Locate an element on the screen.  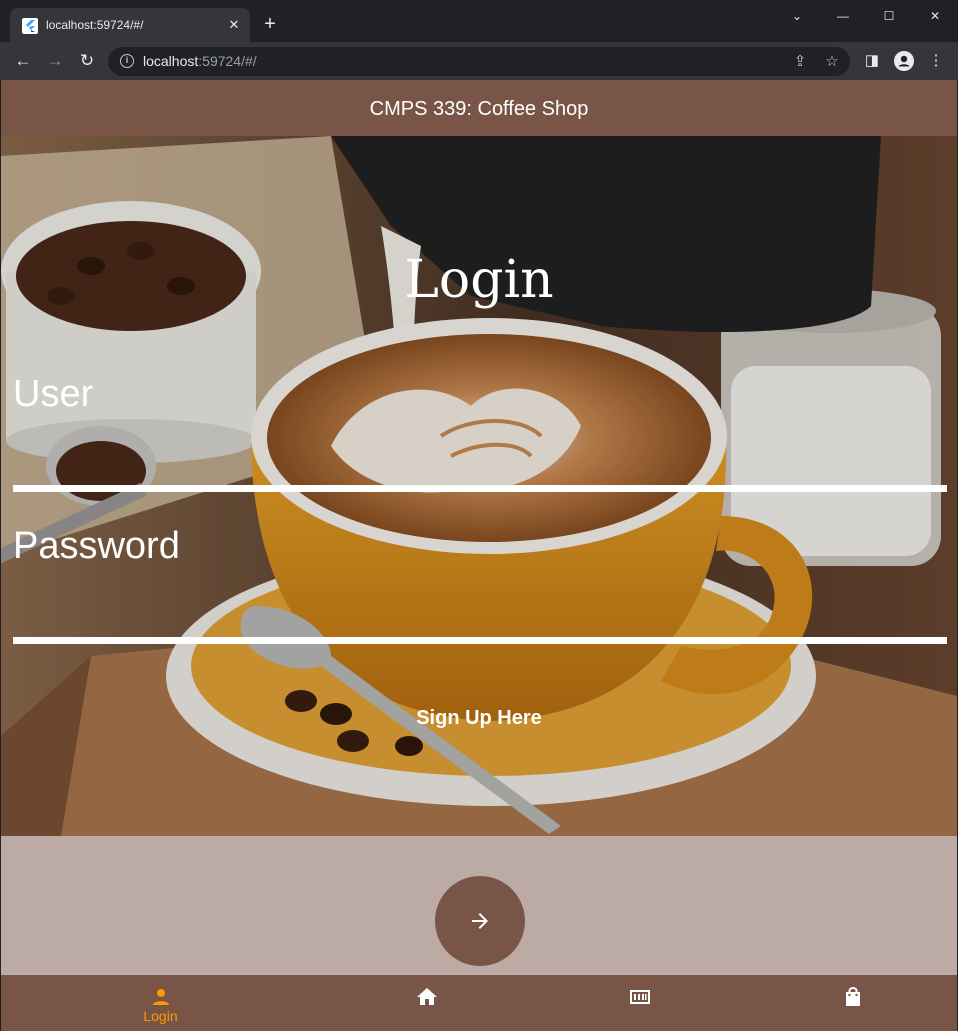
browser-titlebar: localhost:59724/#/ ✕ + ⌄ — ☐ ✕ is located at coordinates (479, 21).